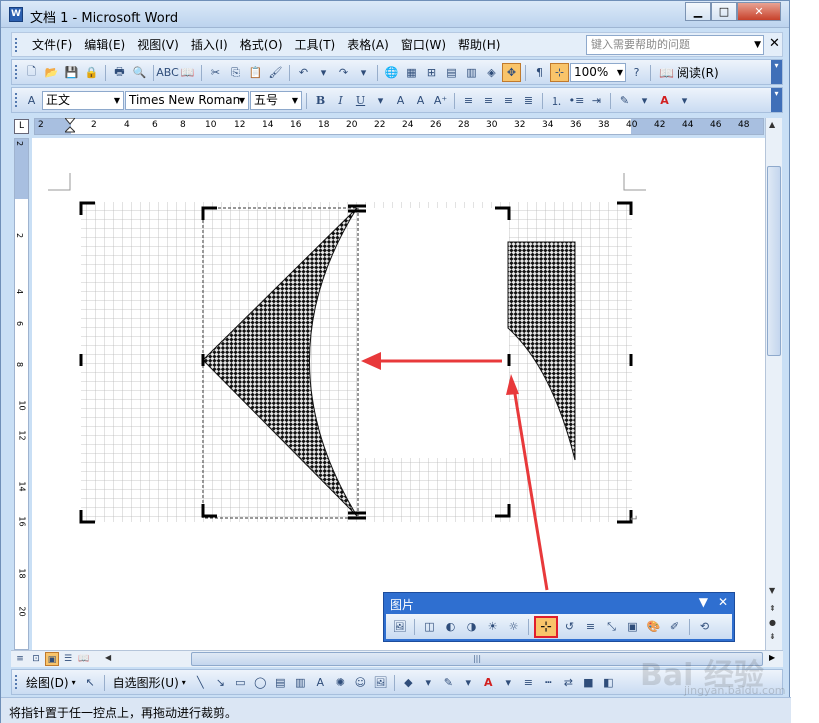 This screenshot has height=723, width=819. Describe the element at coordinates (488, 682) in the screenshot. I see `draw-font-color-icon: A` at that location.